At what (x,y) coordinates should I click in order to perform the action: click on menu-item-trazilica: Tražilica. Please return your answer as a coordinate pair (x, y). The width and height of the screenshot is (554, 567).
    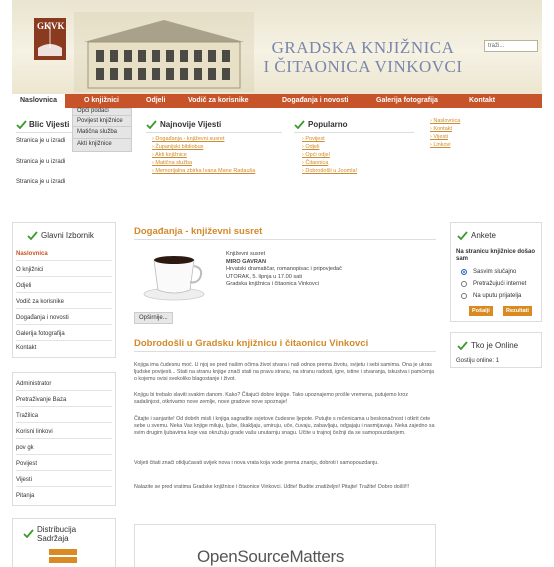
    Looking at the image, I should click on (64, 416).